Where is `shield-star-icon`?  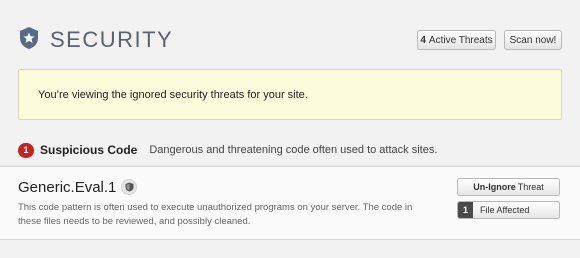 shield-star-icon is located at coordinates (29, 38).